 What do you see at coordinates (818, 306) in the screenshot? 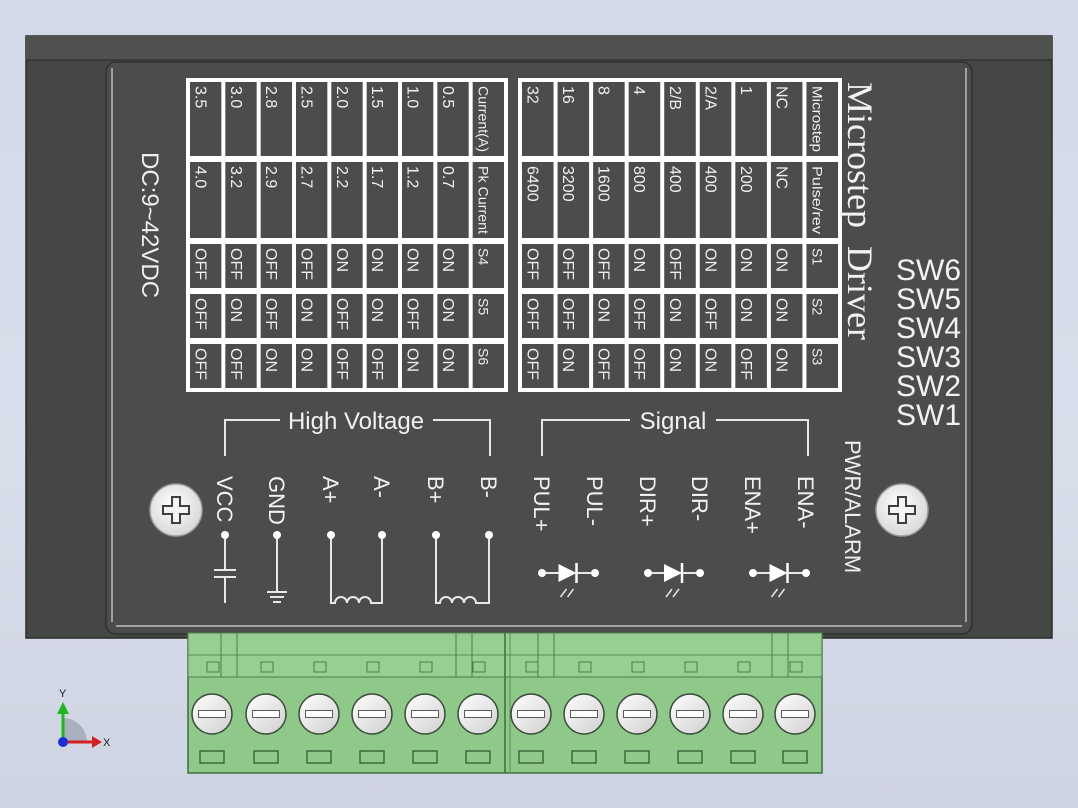
I see `microstep_table-header-text: S2` at bounding box center [818, 306].